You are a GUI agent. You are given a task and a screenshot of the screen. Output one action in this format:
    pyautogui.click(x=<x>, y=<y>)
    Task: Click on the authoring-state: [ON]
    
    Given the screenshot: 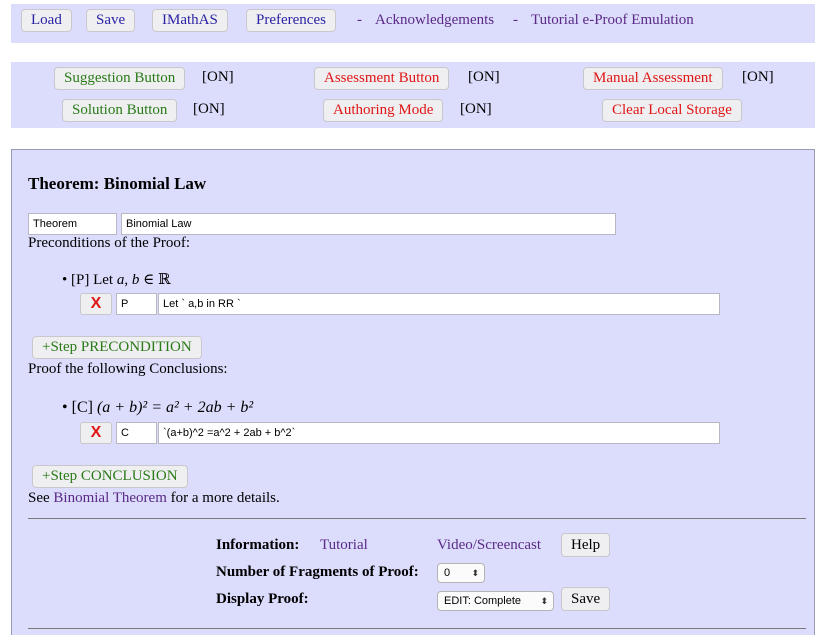 What is the action you would take?
    pyautogui.click(x=476, y=109)
    